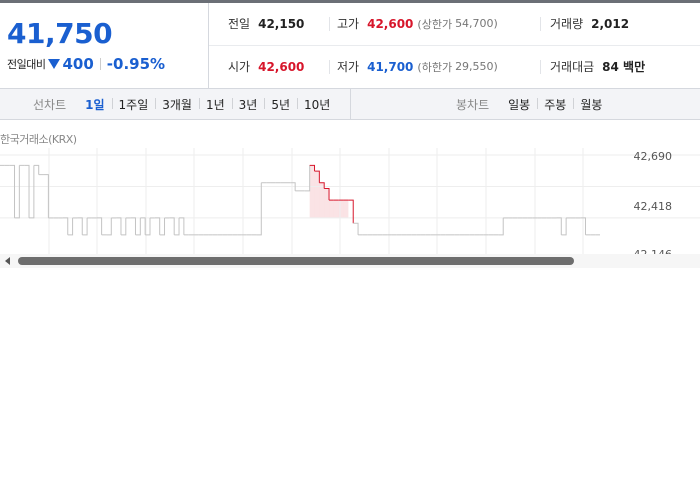 The width and height of the screenshot is (700, 490). Describe the element at coordinates (280, 104) in the screenshot. I see `tab-5y: 5년` at that location.